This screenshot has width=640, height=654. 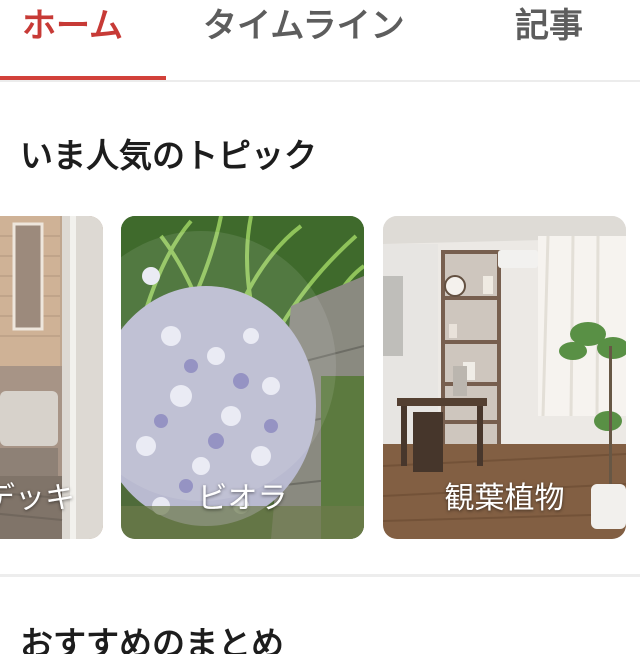 I want to click on section-title-popular-topics: いま人気のトピック, so click(x=168, y=155).